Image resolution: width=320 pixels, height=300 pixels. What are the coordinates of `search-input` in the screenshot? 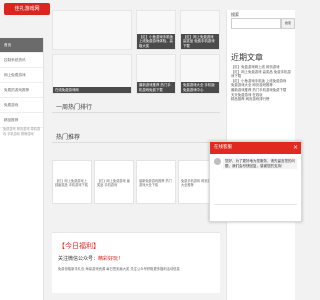 It's located at (256, 23).